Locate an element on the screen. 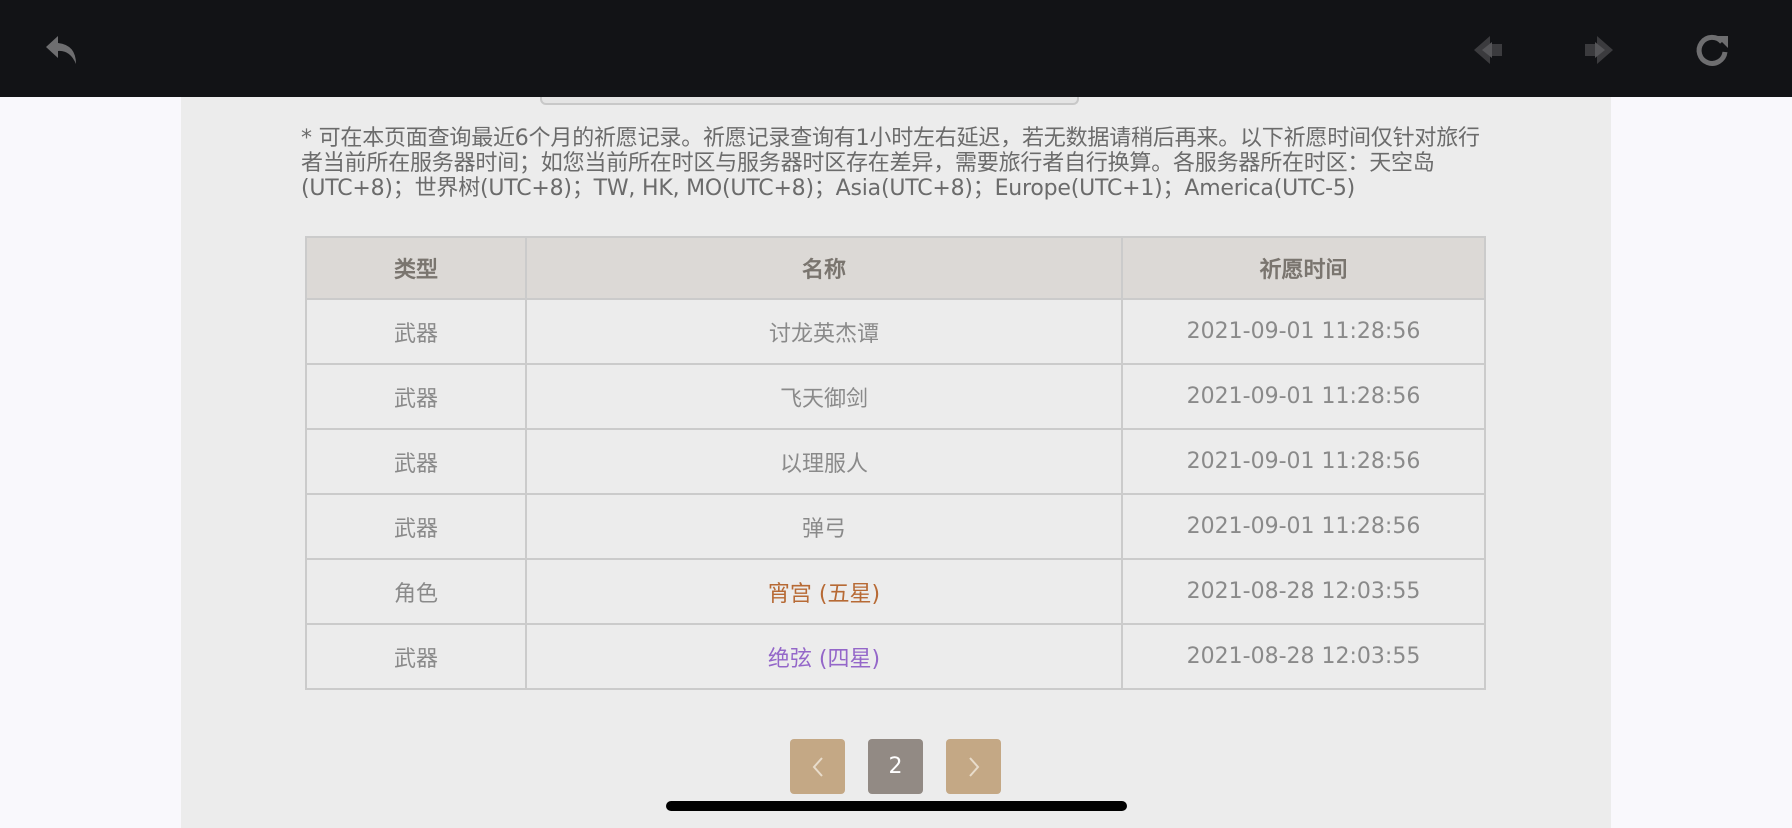 The width and height of the screenshot is (1792, 828). table-row: 武器 以理服人 2021-09-01 11:28:56 is located at coordinates (895, 461).